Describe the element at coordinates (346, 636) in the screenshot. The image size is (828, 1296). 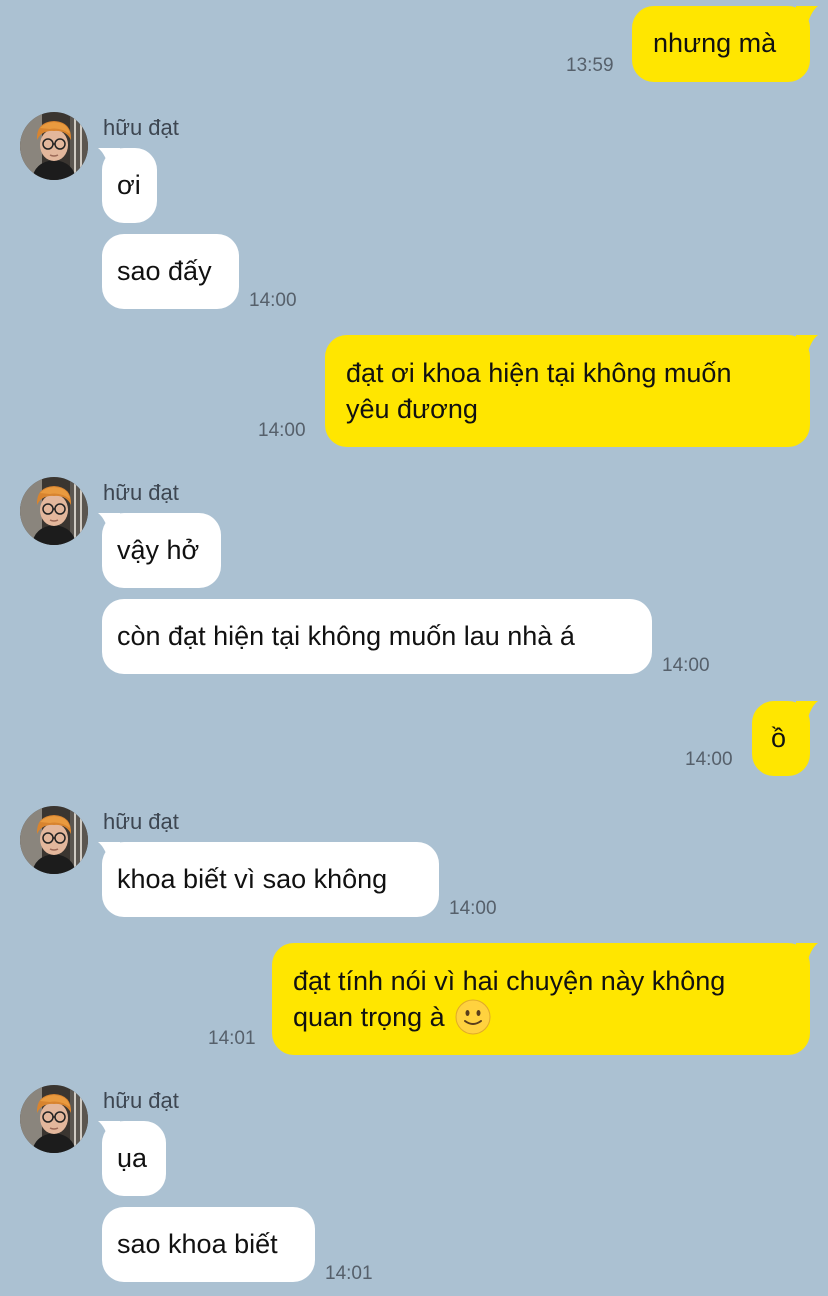
I see `message-text: còn đạt hiện tại không muốn lau nhà á` at that location.